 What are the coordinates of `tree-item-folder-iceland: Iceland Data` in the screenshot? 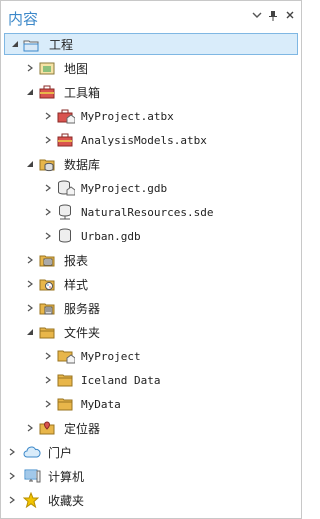 It's located at (151, 380).